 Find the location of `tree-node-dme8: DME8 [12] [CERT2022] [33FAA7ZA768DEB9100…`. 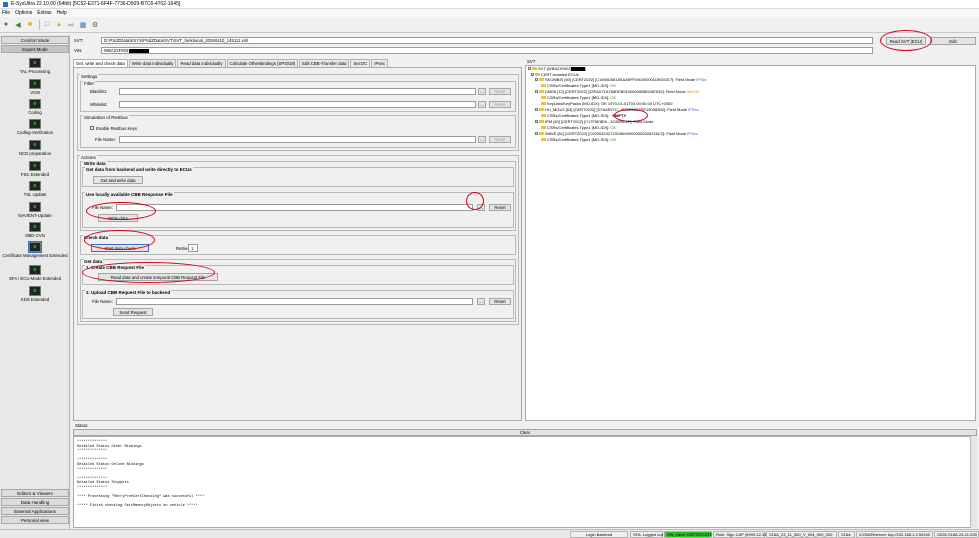

tree-node-dme8: DME8 [12] [CERT2022] [33FAA7ZA768DEB9100… is located at coordinates (617, 91).